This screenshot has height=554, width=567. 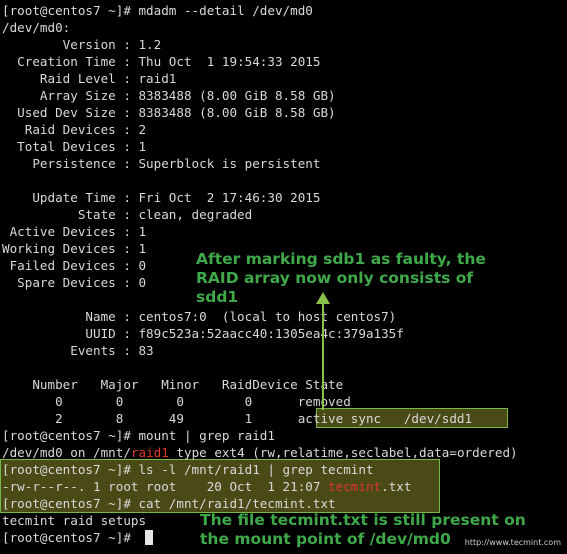 What do you see at coordinates (176, 401) in the screenshot?
I see `terminal-line: 0 0 0 0 removed` at bounding box center [176, 401].